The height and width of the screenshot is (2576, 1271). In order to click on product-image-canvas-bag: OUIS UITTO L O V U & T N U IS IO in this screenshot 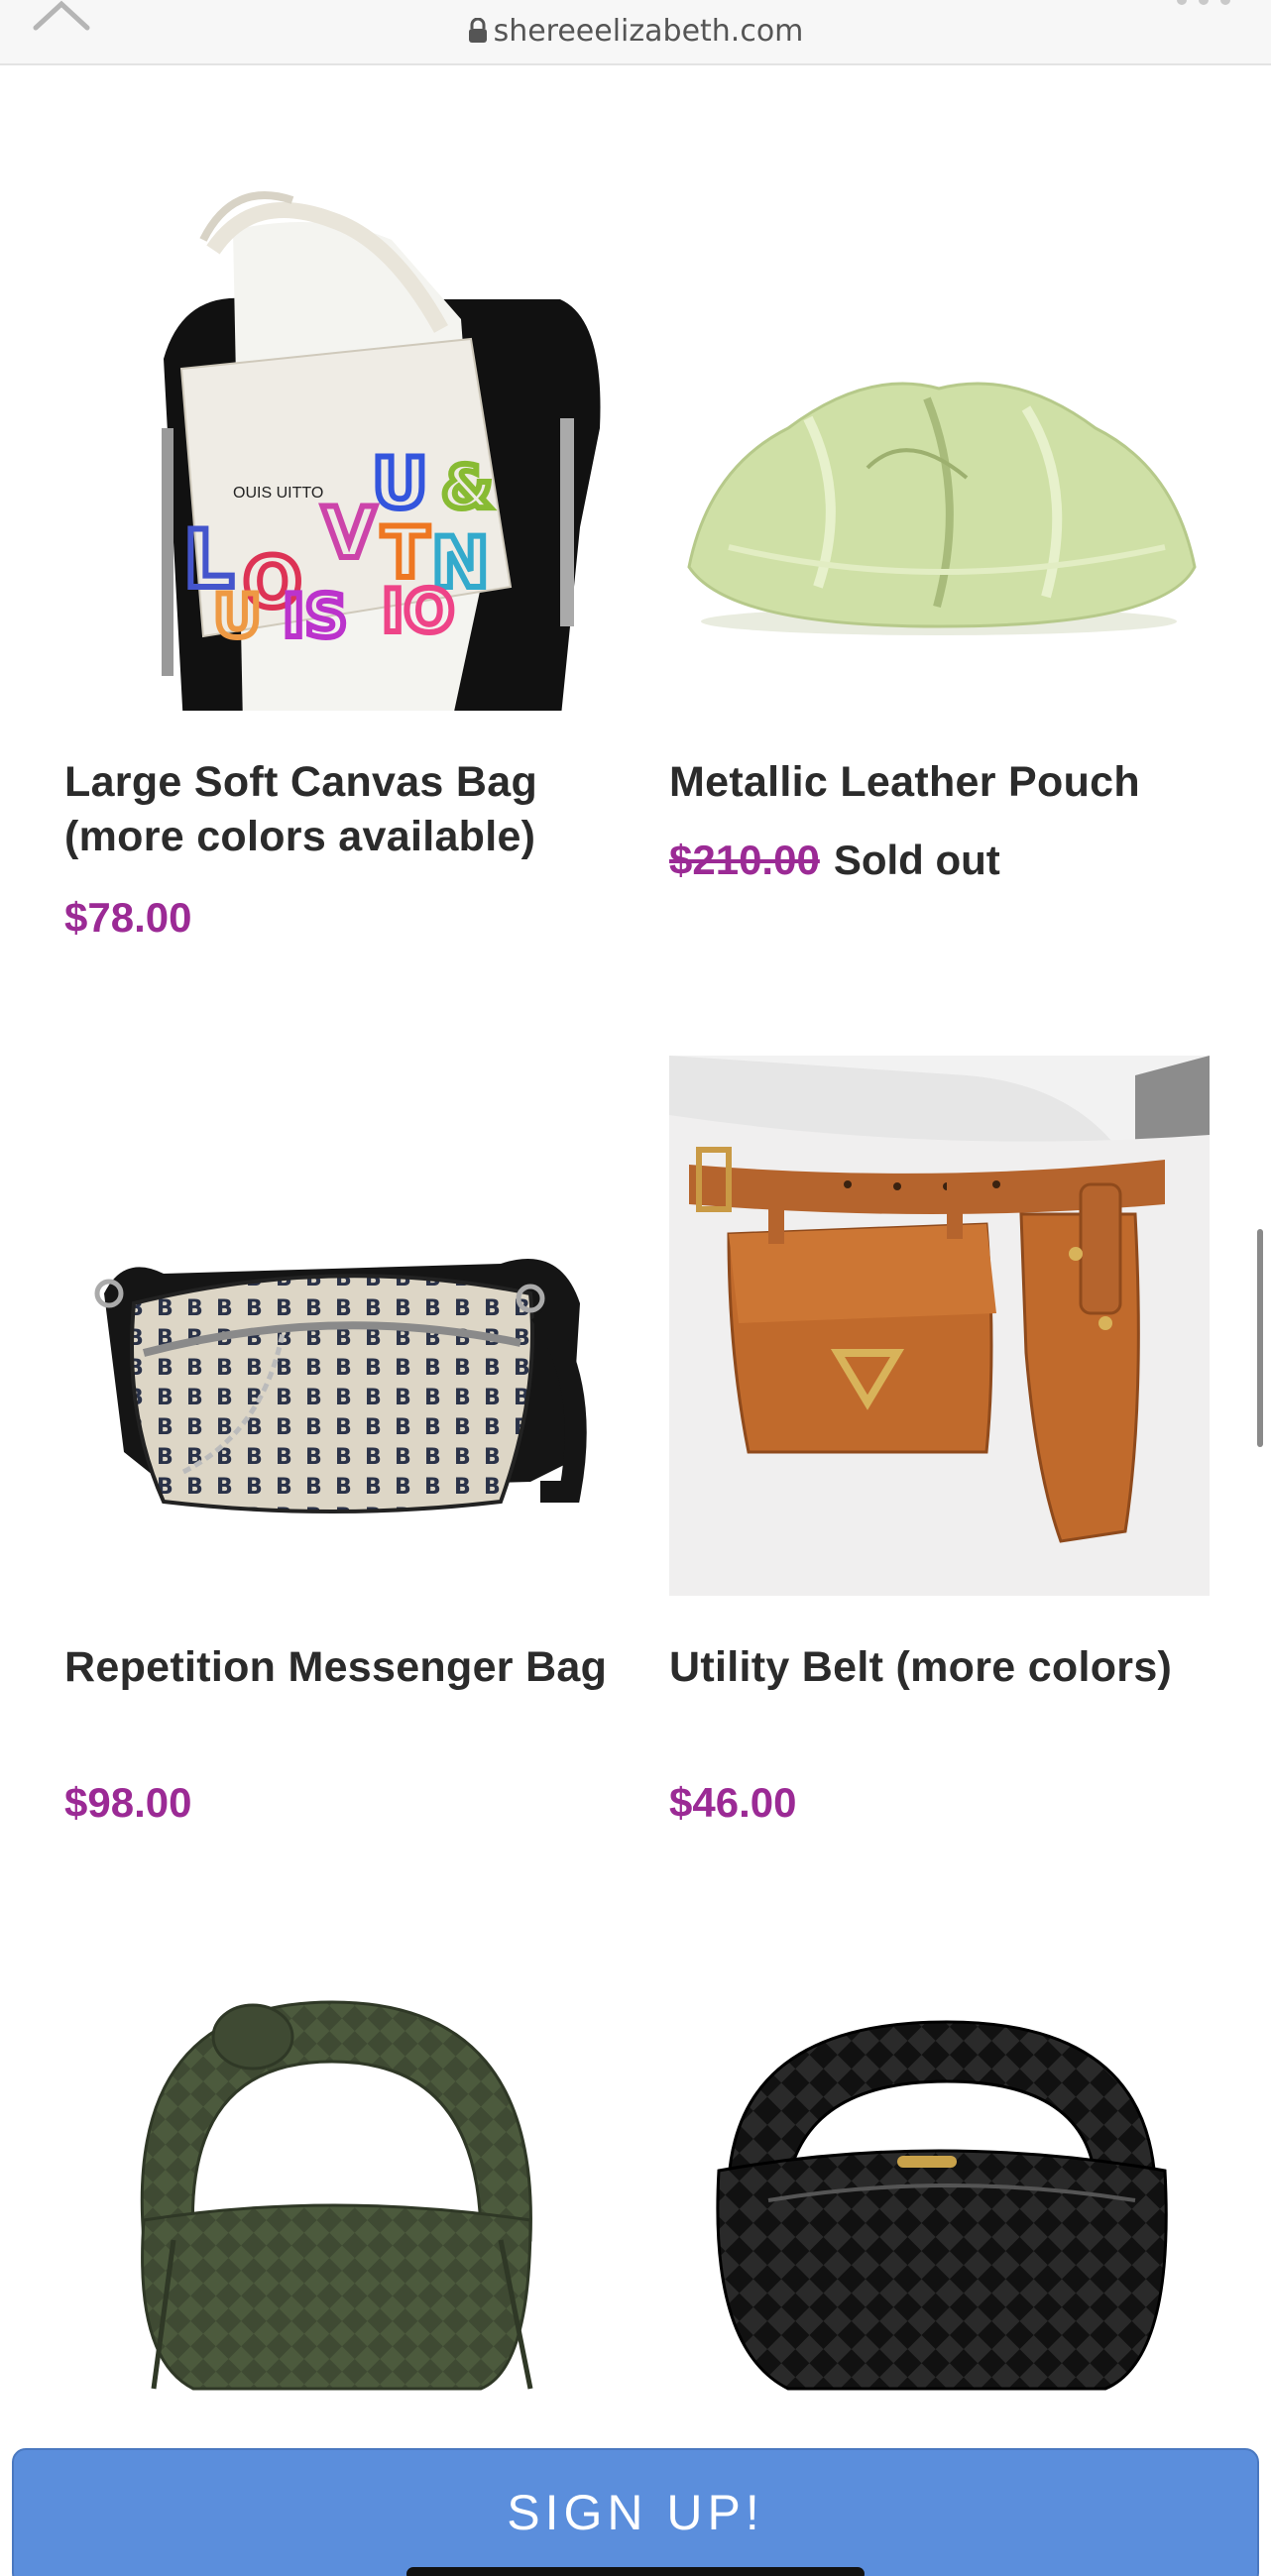, I will do `click(334, 440)`.